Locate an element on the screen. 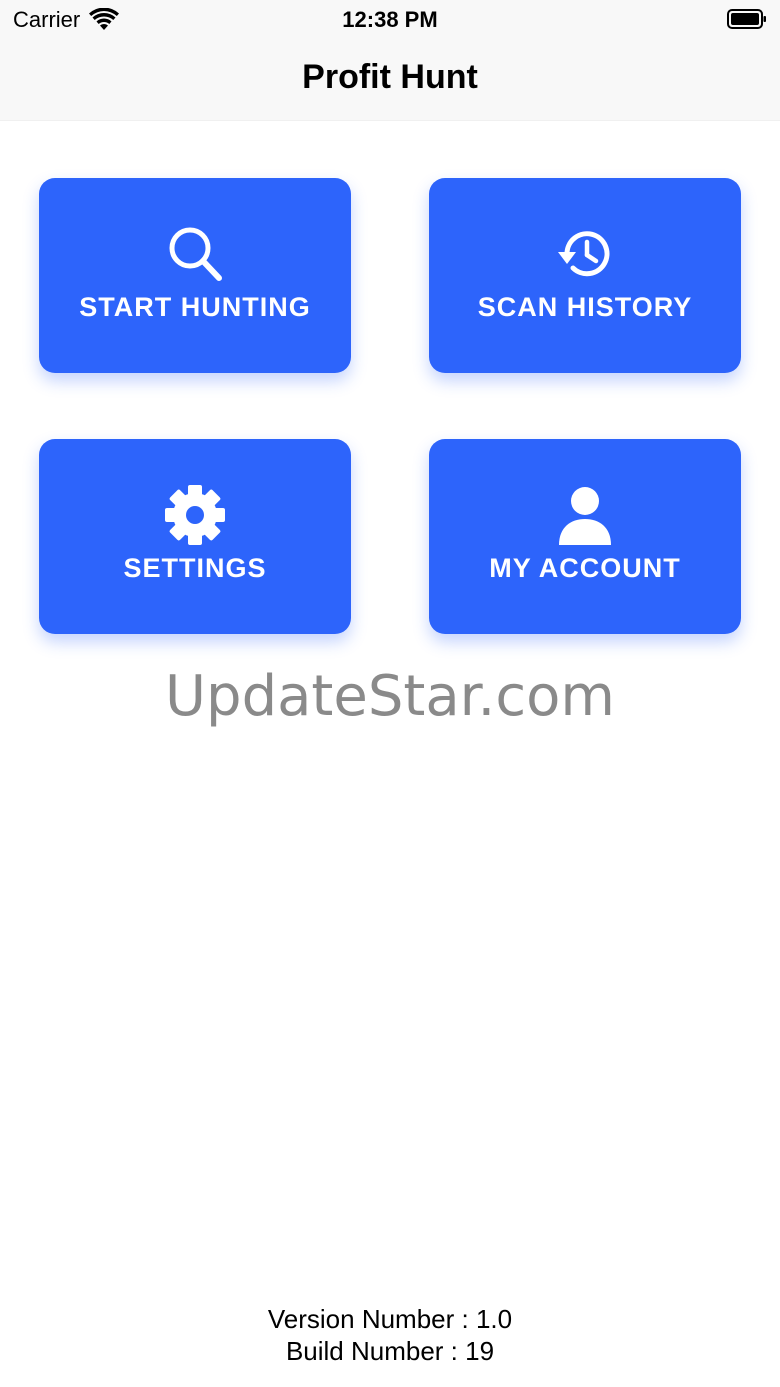 Image resolution: width=780 pixels, height=1387 pixels. status-time: 12:38 PM is located at coordinates (390, 19).